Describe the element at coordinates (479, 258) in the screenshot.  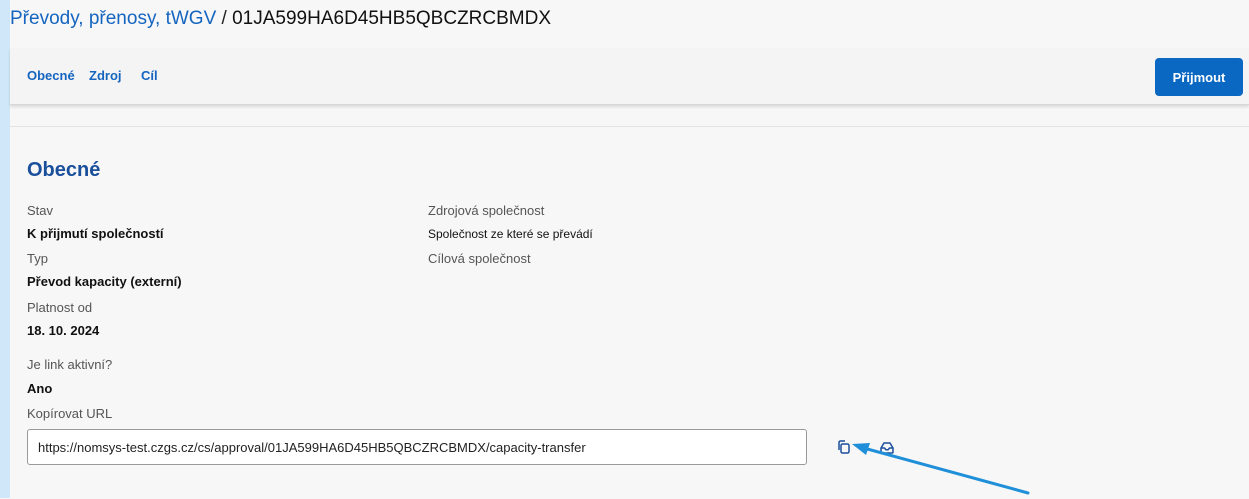
I see `target-company-label: Cílová společnost` at that location.